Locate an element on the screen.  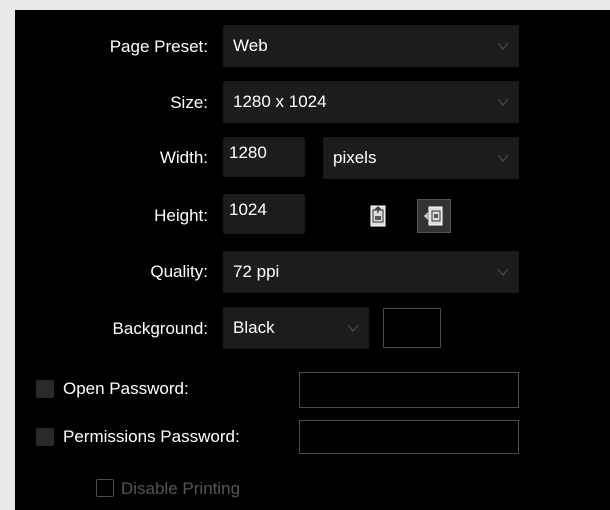
background-select: Black is located at coordinates (296, 328).